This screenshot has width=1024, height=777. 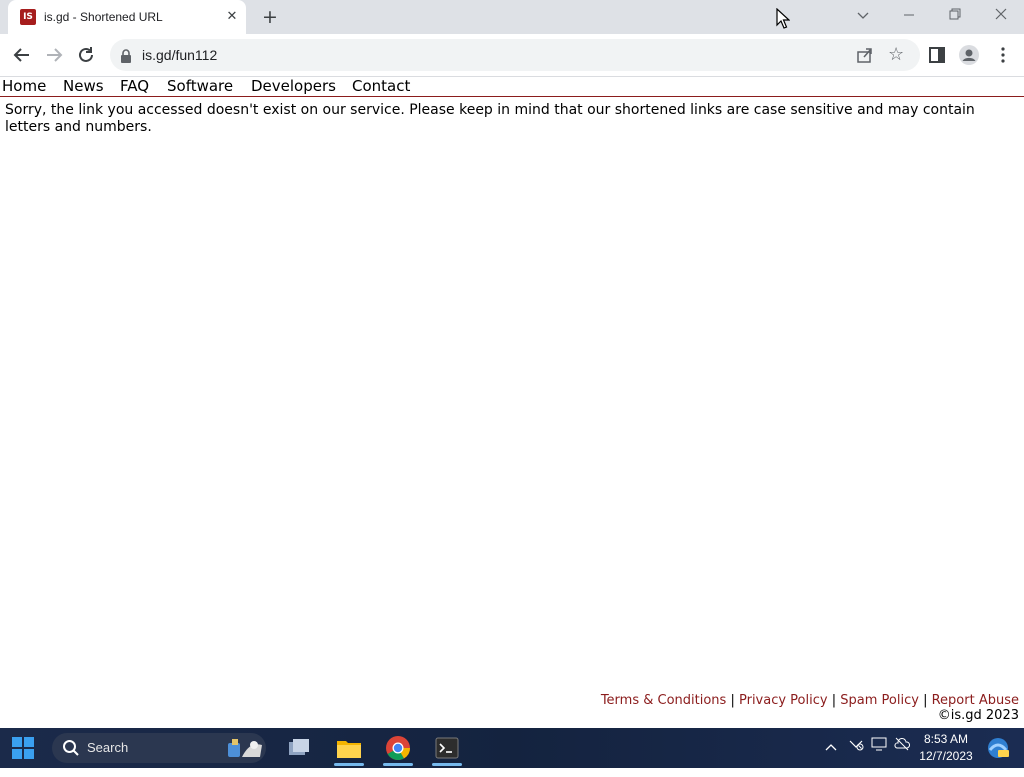 I want to click on search-highlight-icon, so click(x=244, y=748).